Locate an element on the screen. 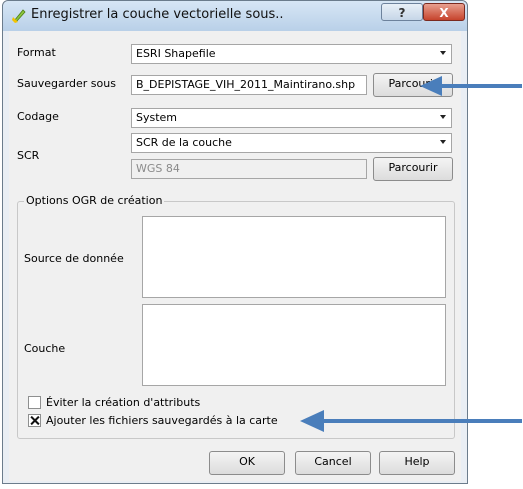  format-label: Format is located at coordinates (36, 52).